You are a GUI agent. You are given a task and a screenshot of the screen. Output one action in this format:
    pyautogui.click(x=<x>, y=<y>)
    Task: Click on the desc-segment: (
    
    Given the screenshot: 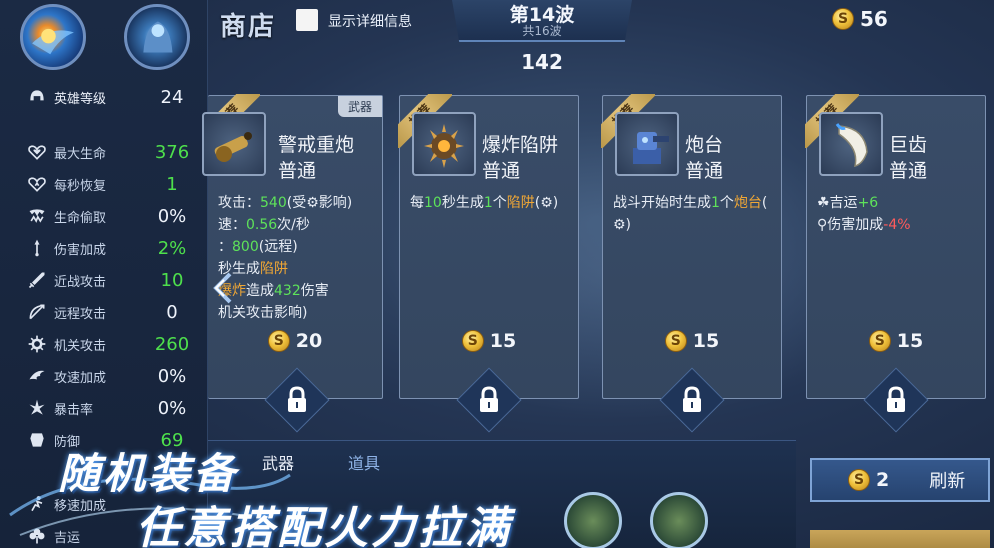 What is the action you would take?
    pyautogui.click(x=764, y=203)
    